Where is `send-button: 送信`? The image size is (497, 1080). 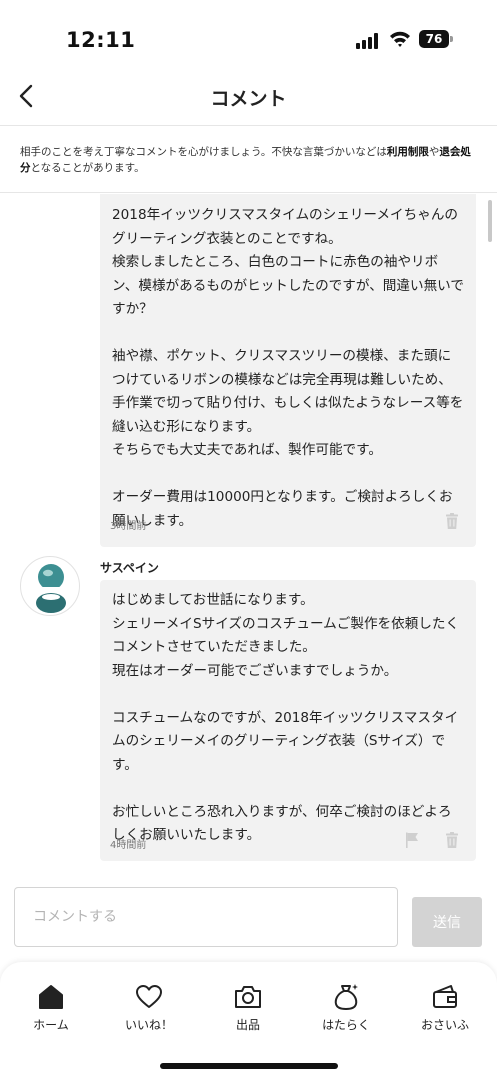 send-button: 送信 is located at coordinates (447, 922).